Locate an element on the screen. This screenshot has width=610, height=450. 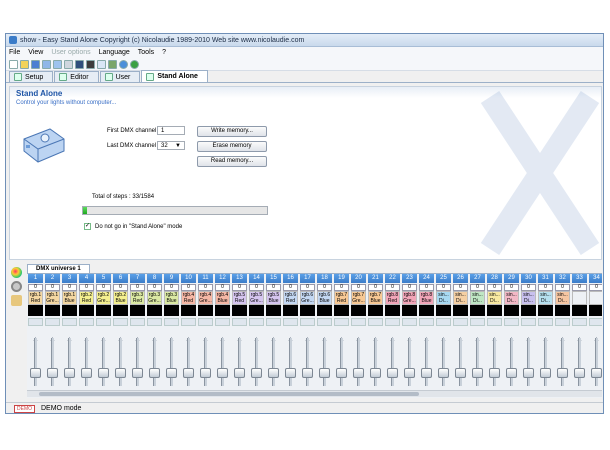
channel-fader: 70rgb.3Red▲ is located at coordinates (137, 336).